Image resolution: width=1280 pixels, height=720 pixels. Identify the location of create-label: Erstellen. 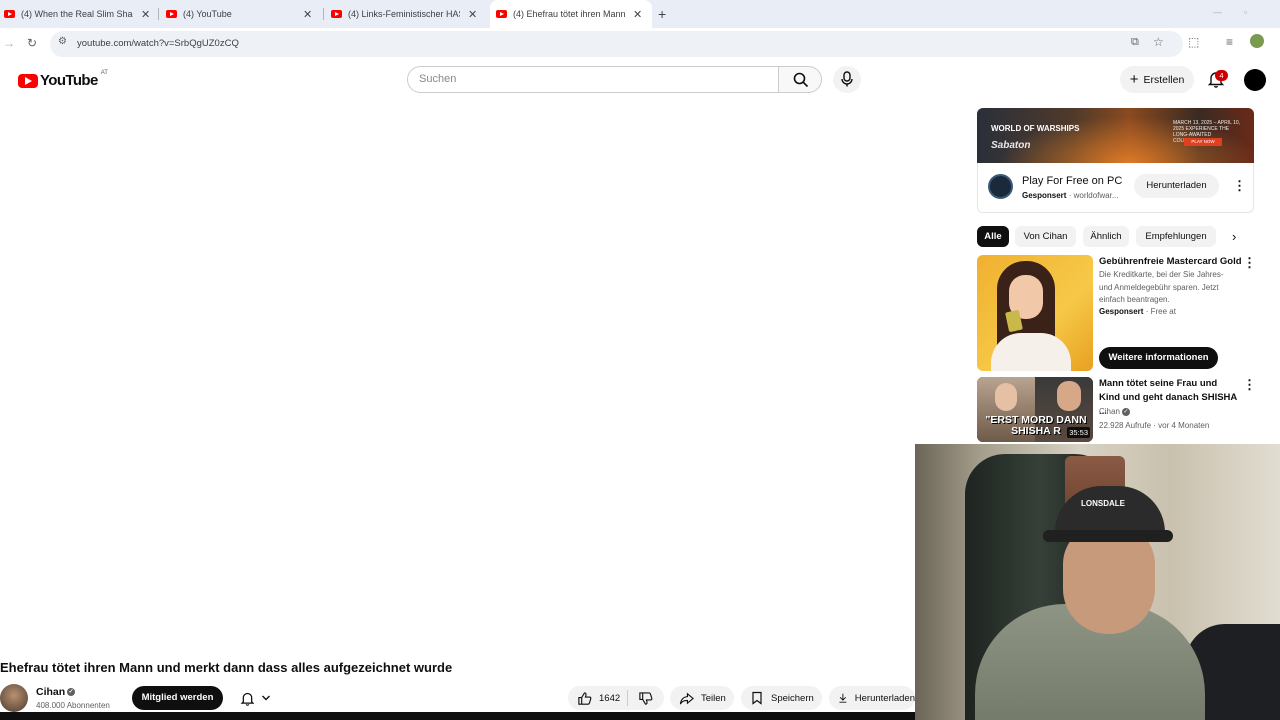
(1164, 79).